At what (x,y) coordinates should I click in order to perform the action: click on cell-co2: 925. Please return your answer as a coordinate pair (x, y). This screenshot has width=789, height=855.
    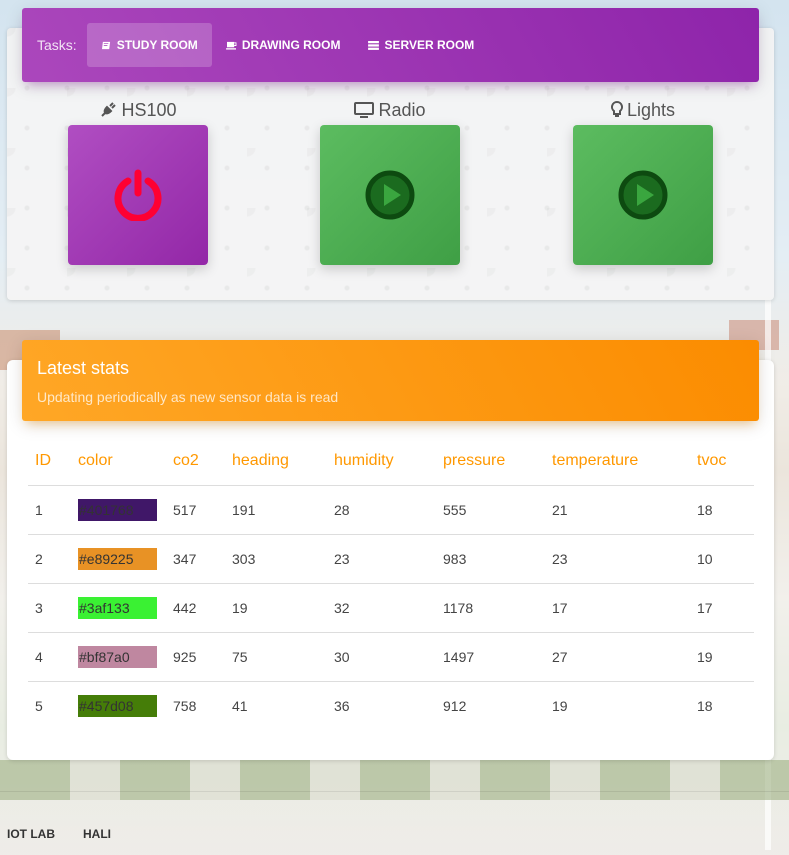
    Looking at the image, I should click on (195, 657).